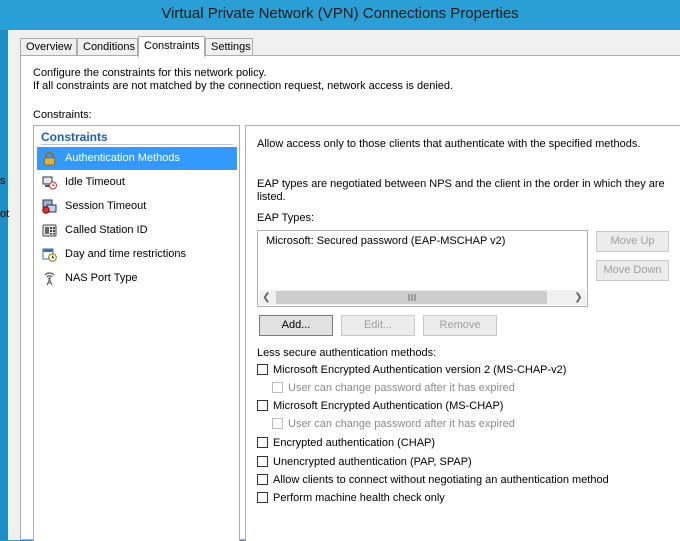 Image resolution: width=680 pixels, height=541 pixels. What do you see at coordinates (95, 182) in the screenshot?
I see `constraint-item-label: Idle Timeout` at bounding box center [95, 182].